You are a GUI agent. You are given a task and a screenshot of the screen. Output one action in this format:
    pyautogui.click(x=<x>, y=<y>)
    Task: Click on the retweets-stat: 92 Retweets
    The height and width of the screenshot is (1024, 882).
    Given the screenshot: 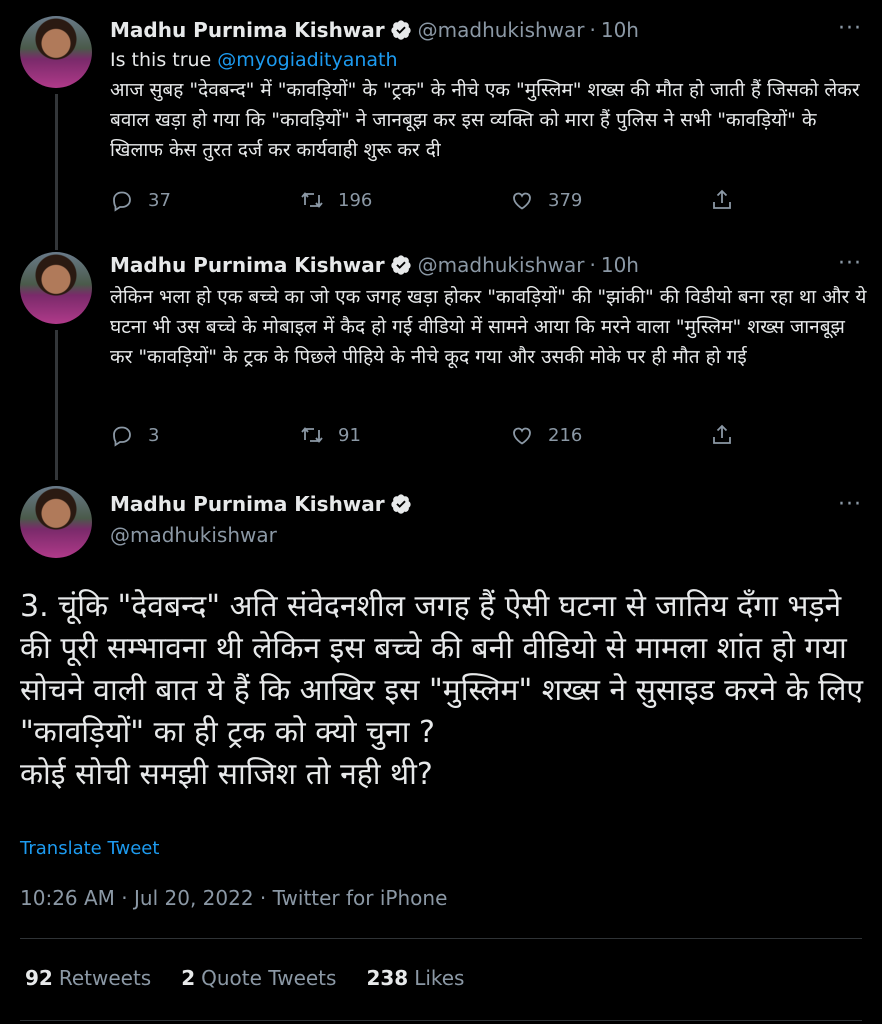 What is the action you would take?
    pyautogui.click(x=88, y=978)
    